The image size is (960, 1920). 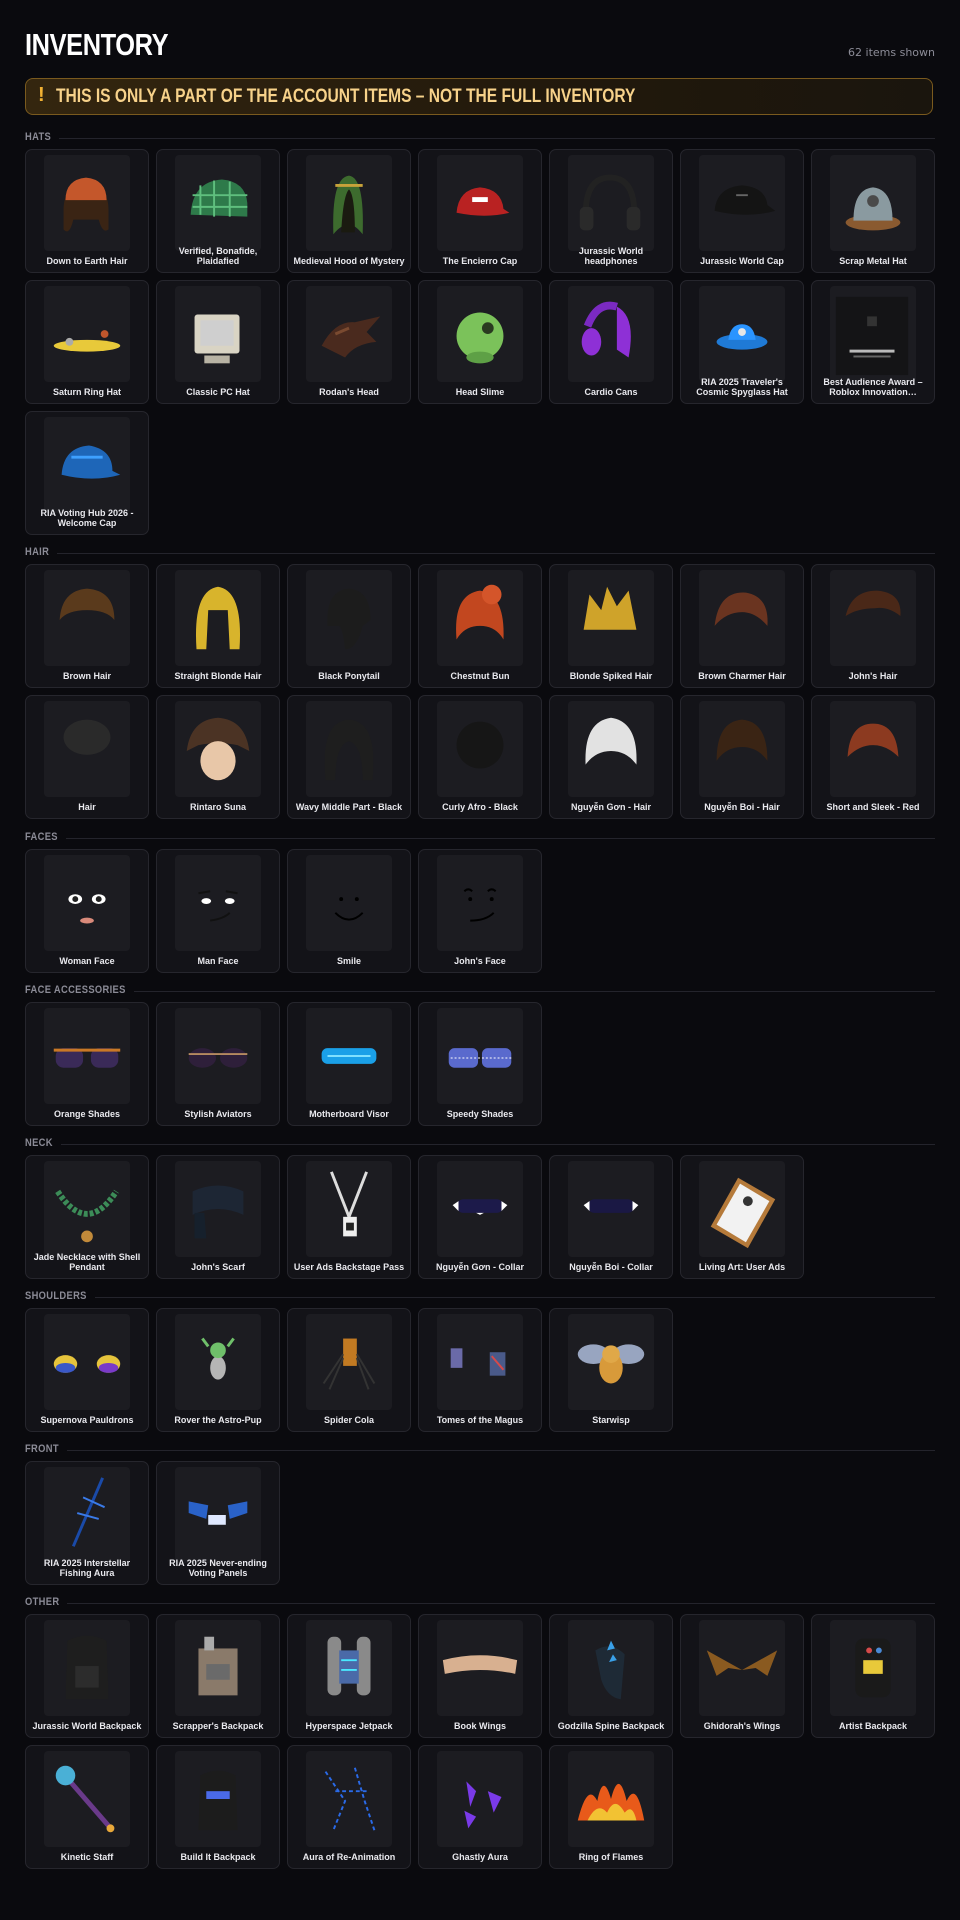 What do you see at coordinates (742, 807) in the screenshot?
I see `item-name: Nguyễn Boi - Hair` at bounding box center [742, 807].